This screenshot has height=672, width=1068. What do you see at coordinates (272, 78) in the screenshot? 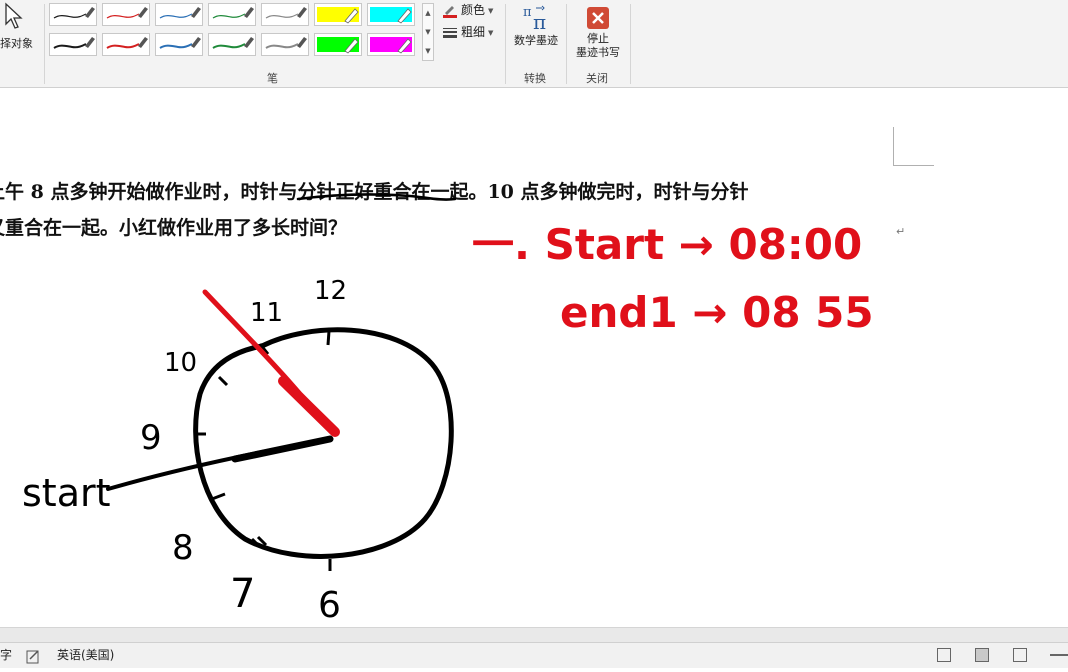
I see `pen-group-label: 笔` at bounding box center [272, 78].